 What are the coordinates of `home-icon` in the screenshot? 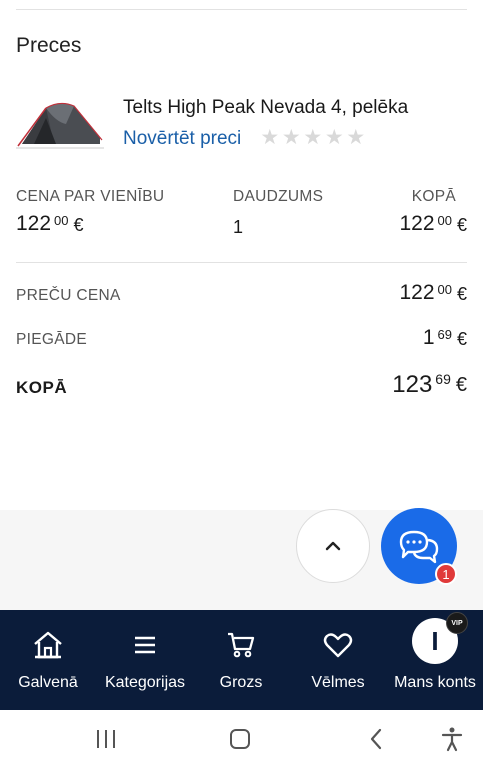 It's located at (48, 645).